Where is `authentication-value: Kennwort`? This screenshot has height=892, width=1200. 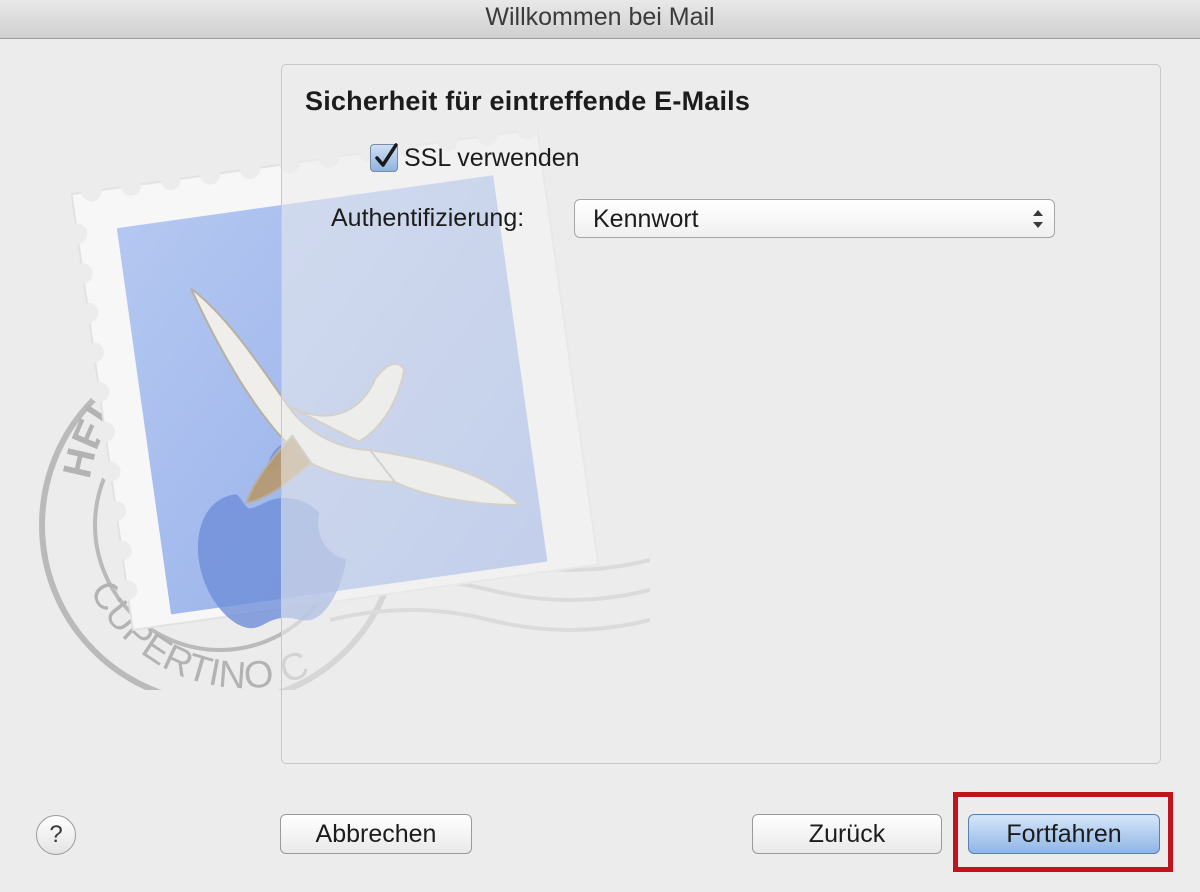
authentication-value: Kennwort is located at coordinates (646, 219).